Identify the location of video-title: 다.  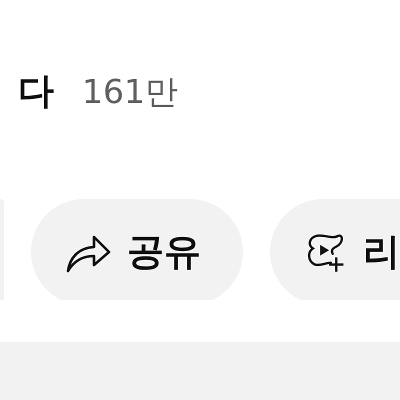
(36, 92).